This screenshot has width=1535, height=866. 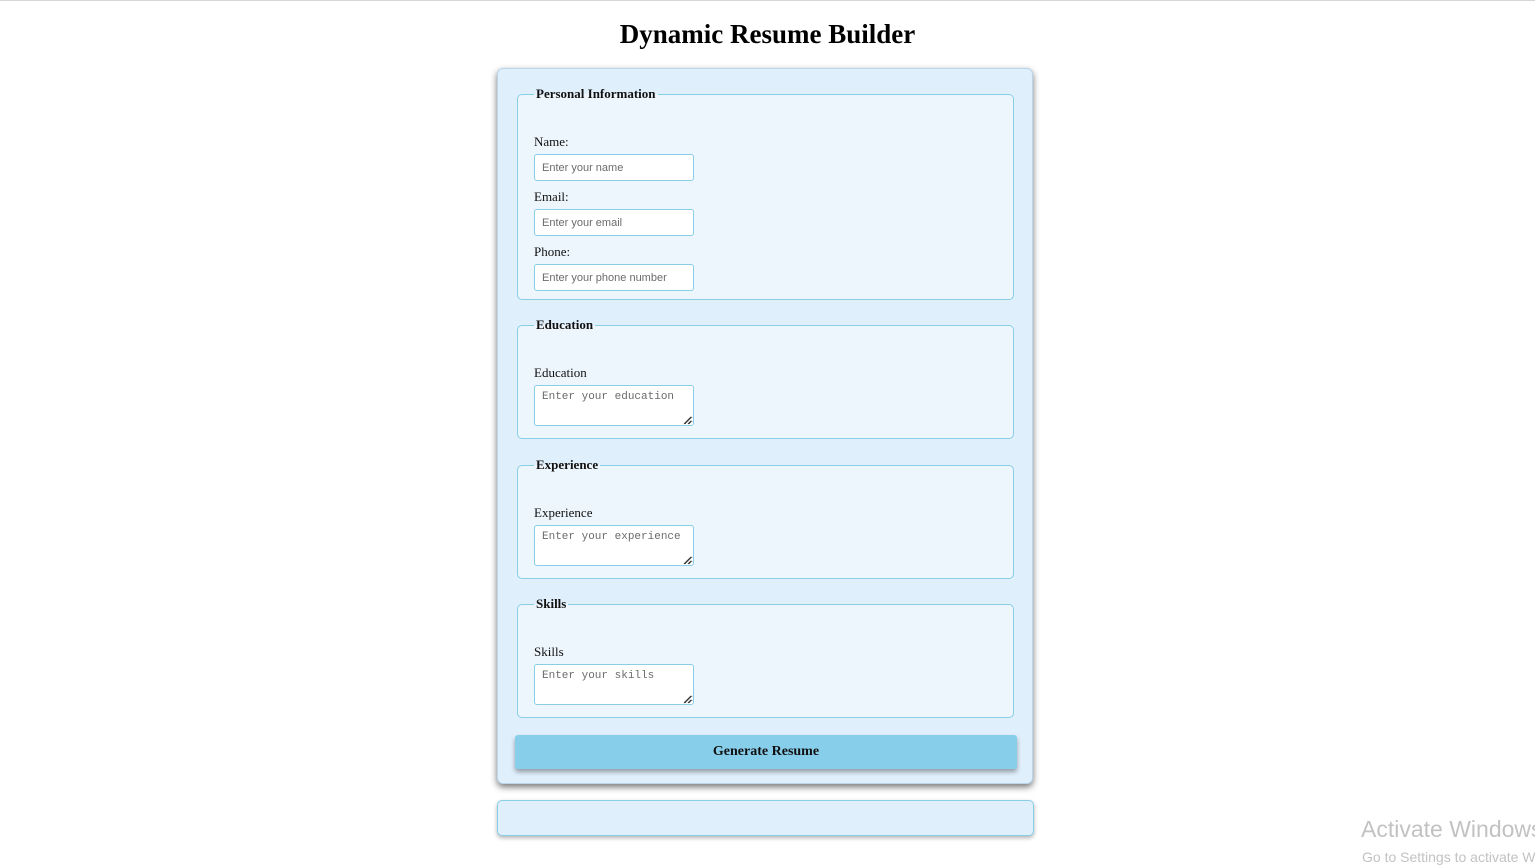 I want to click on name-label: Name:, so click(x=551, y=141).